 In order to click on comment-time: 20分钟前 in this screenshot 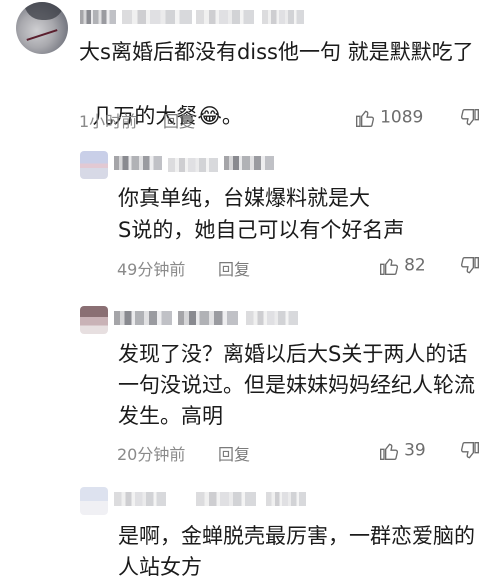, I will do `click(151, 454)`.